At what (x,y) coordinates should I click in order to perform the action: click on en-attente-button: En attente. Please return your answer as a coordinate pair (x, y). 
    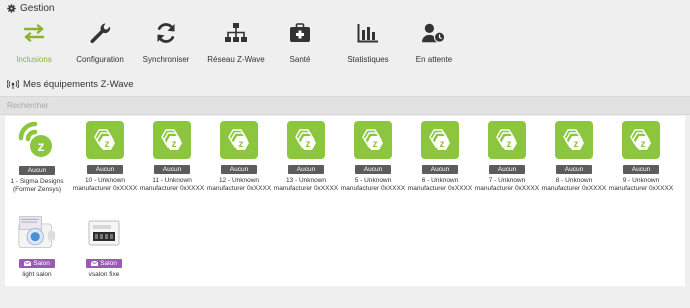
    Looking at the image, I should click on (434, 43).